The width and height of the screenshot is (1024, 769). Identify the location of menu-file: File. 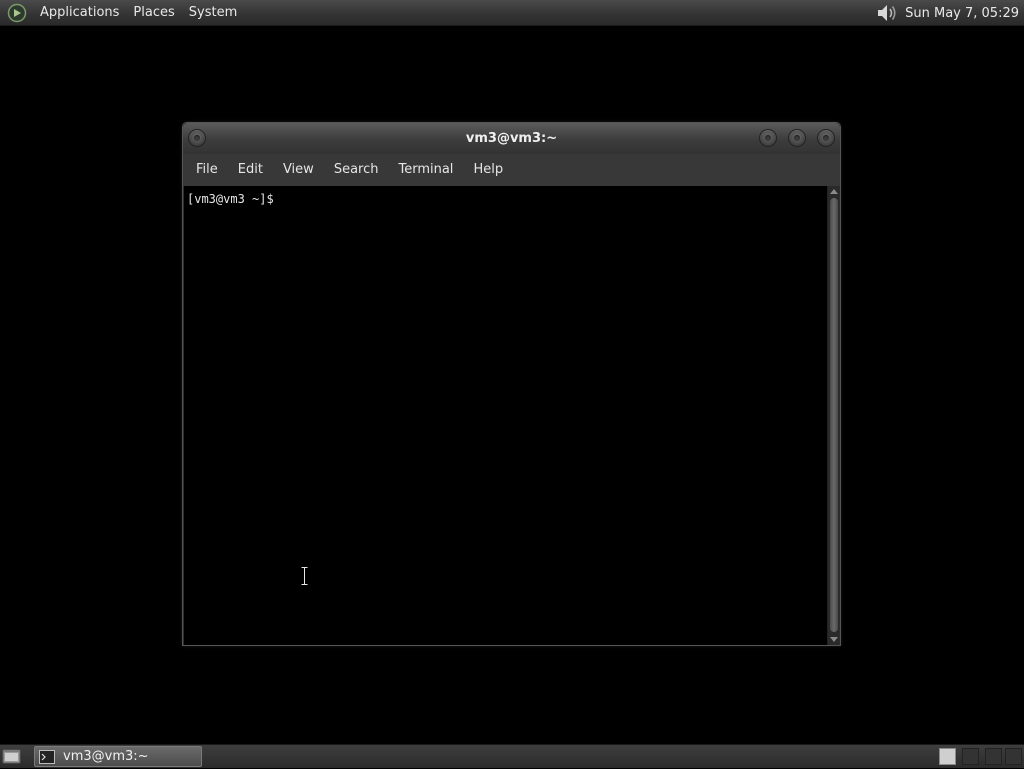
(207, 170).